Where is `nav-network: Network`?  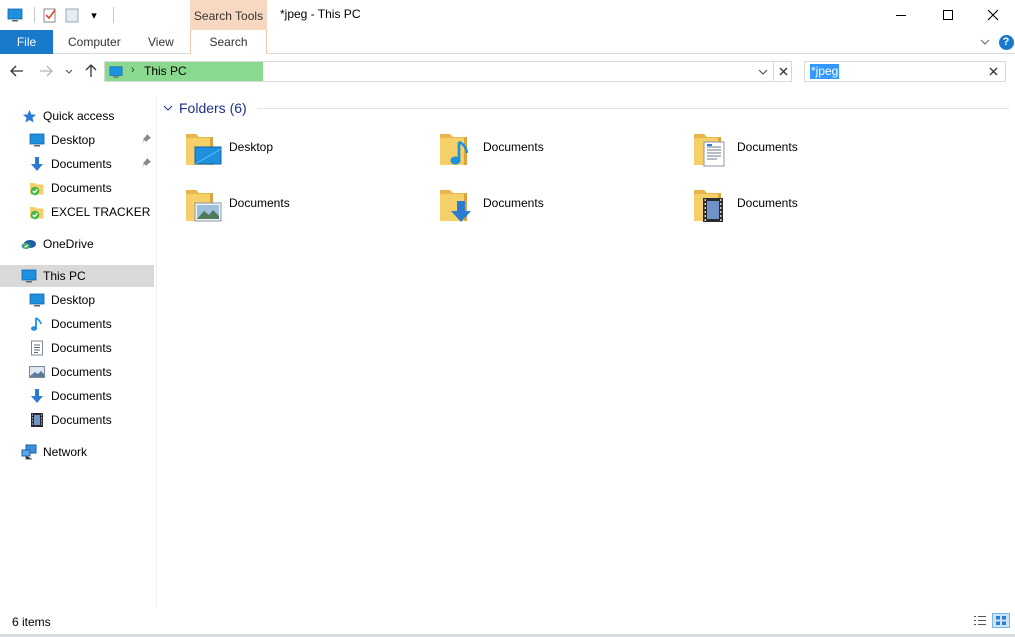 nav-network: Network is located at coordinates (77, 452).